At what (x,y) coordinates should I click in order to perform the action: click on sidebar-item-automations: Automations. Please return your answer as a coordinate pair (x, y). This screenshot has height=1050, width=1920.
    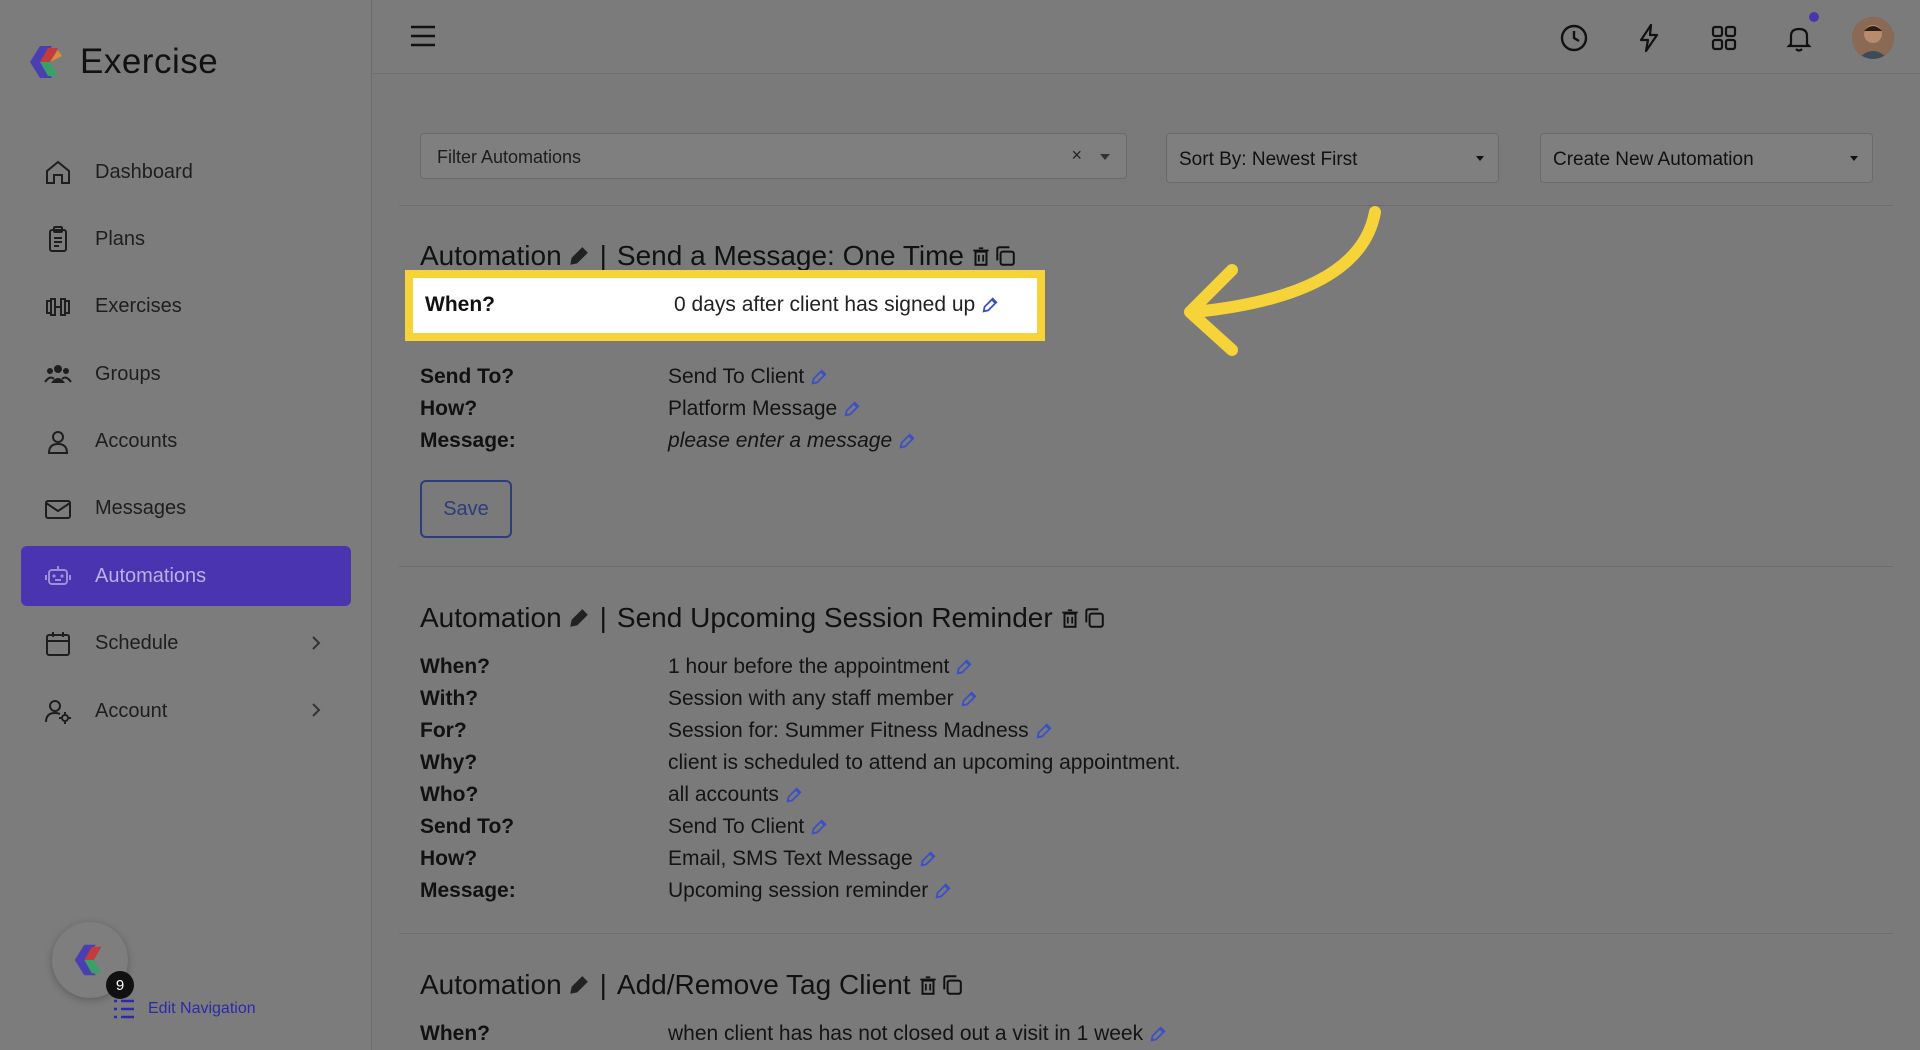
    Looking at the image, I should click on (186, 576).